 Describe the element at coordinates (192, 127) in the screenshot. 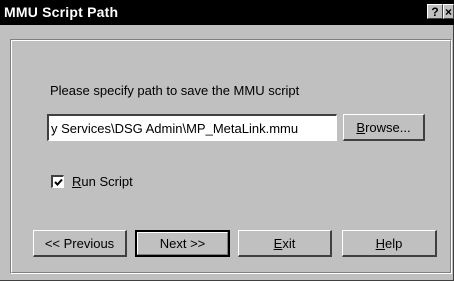

I see `script-path-input` at that location.